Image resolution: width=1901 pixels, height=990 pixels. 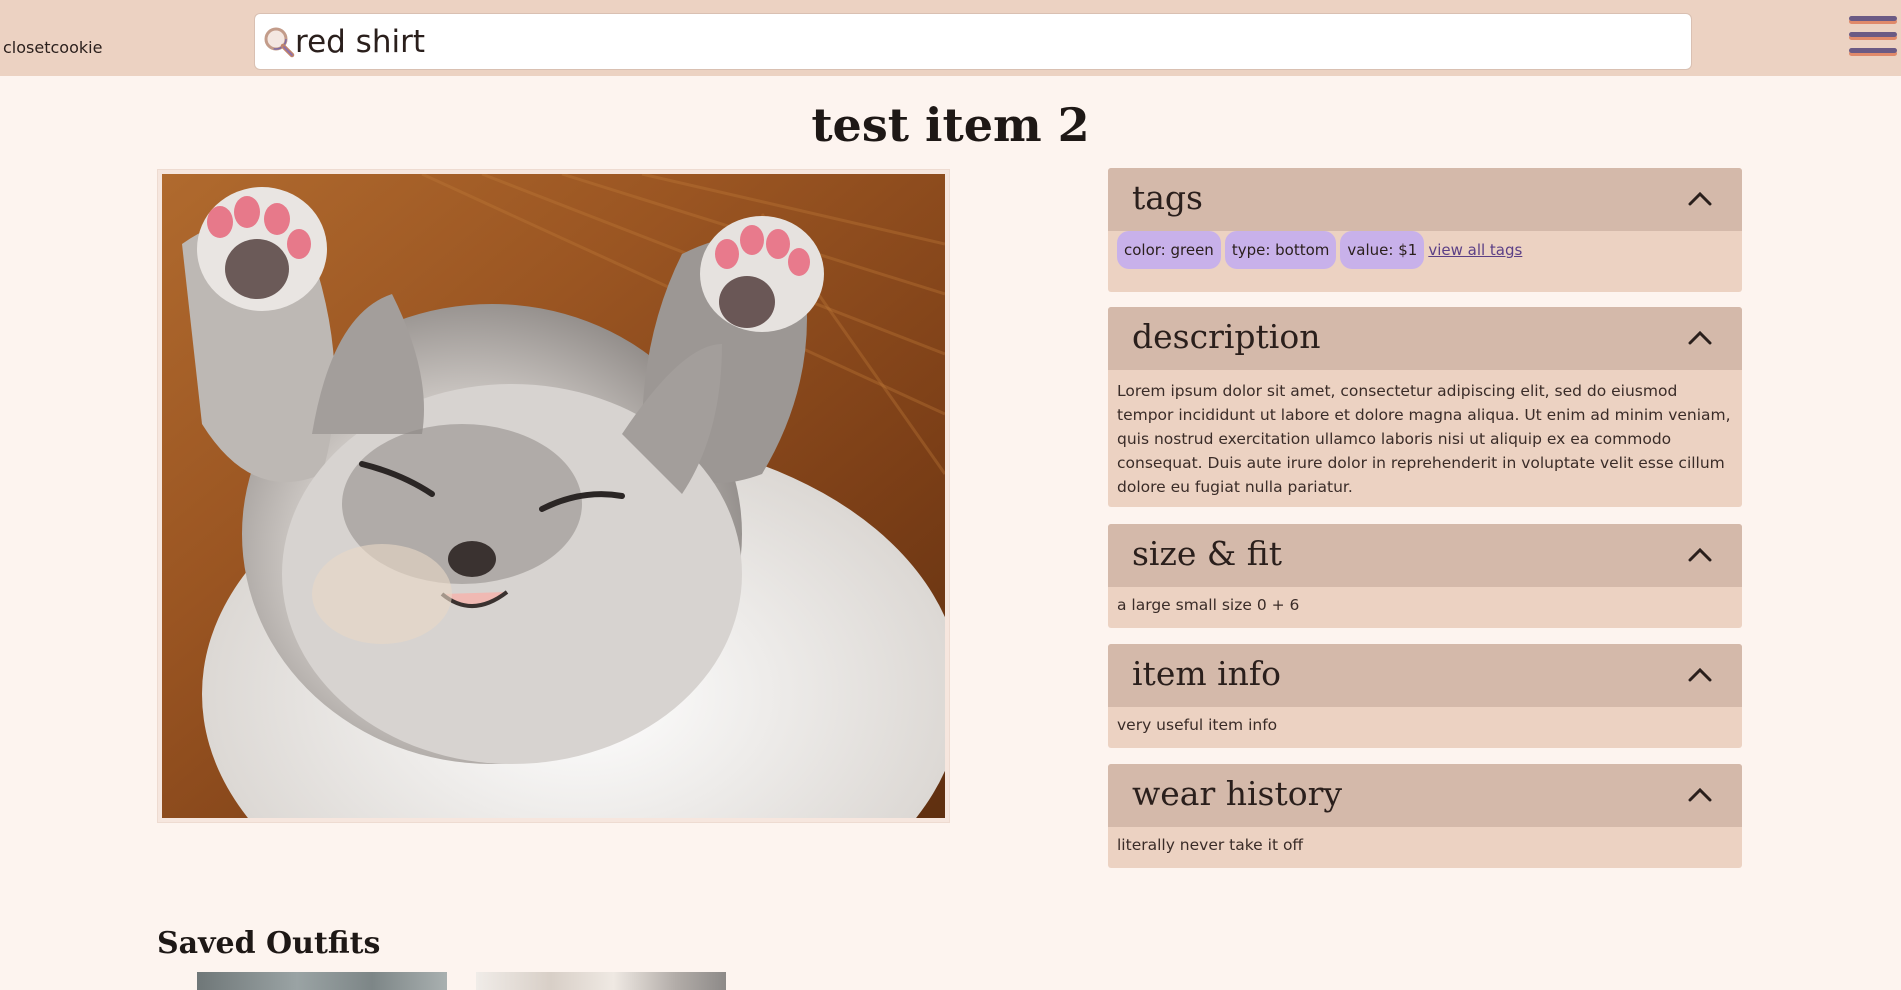 I want to click on hamburger-menu-icon, so click(x=1873, y=37).